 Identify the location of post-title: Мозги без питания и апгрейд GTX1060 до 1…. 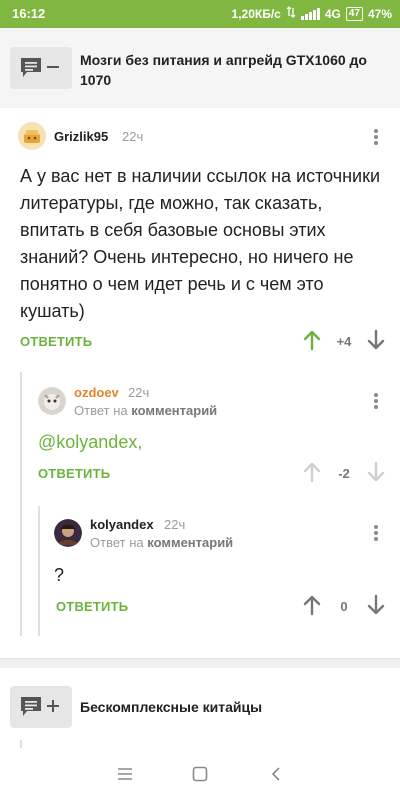
(235, 70).